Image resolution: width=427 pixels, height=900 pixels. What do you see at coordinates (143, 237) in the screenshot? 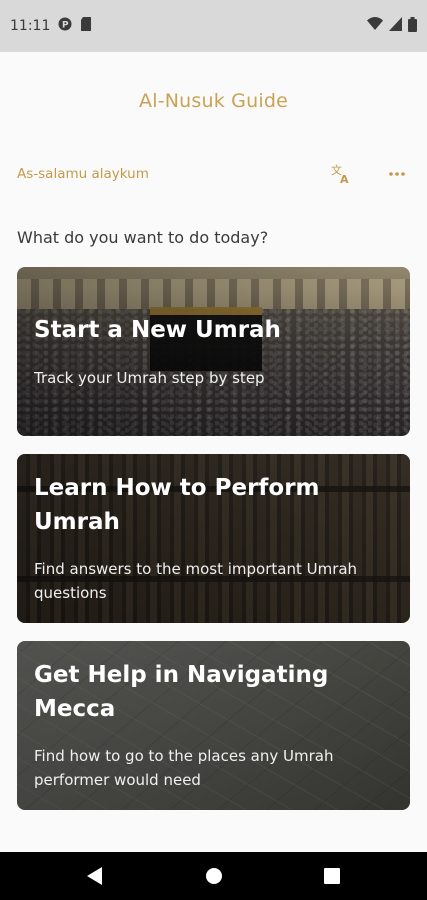
I see `prompt-text: What do you want to do today?` at bounding box center [143, 237].